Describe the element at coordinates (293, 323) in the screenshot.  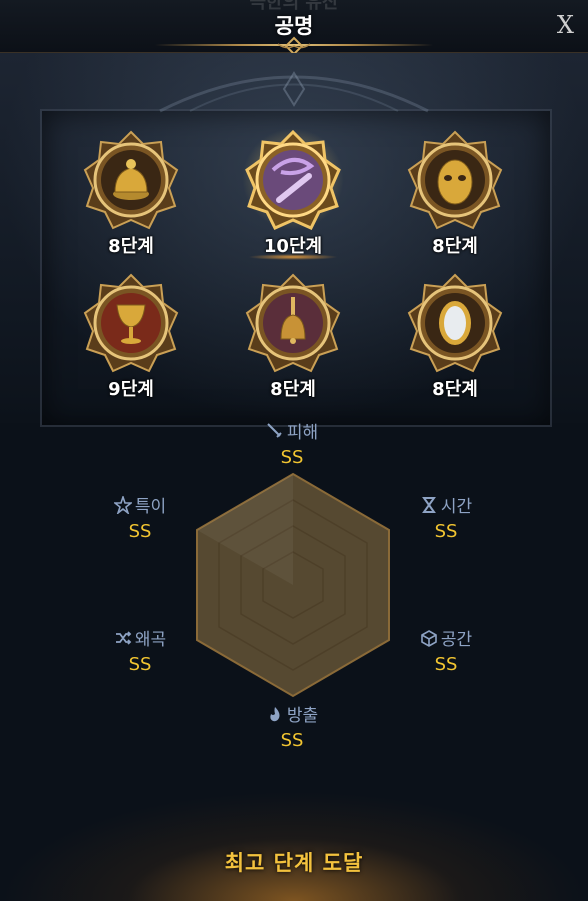
I see `bell-icon` at that location.